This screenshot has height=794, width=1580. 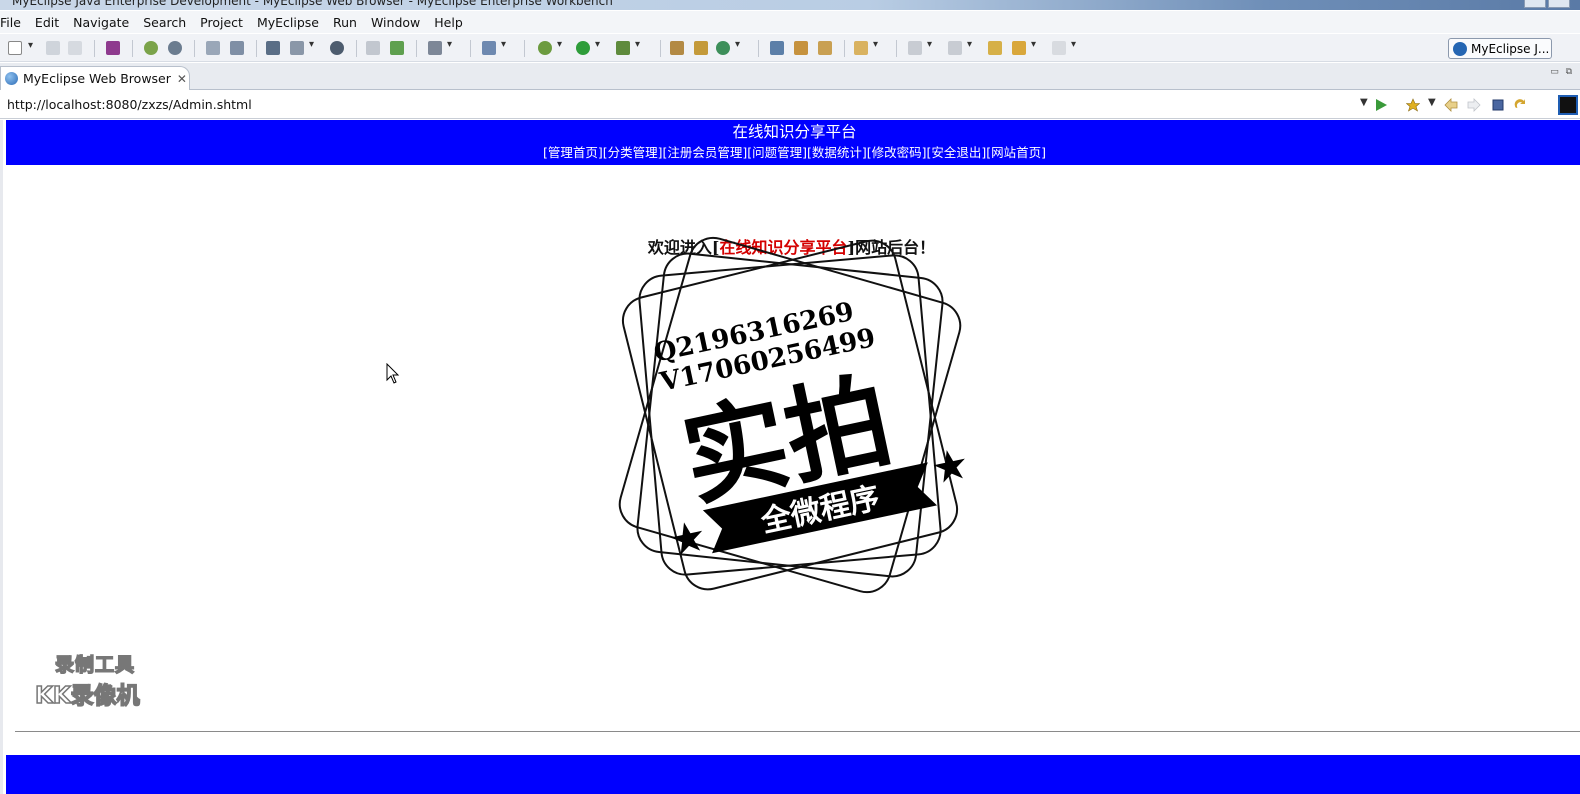 What do you see at coordinates (1024, 47) in the screenshot?
I see `back-icon` at bounding box center [1024, 47].